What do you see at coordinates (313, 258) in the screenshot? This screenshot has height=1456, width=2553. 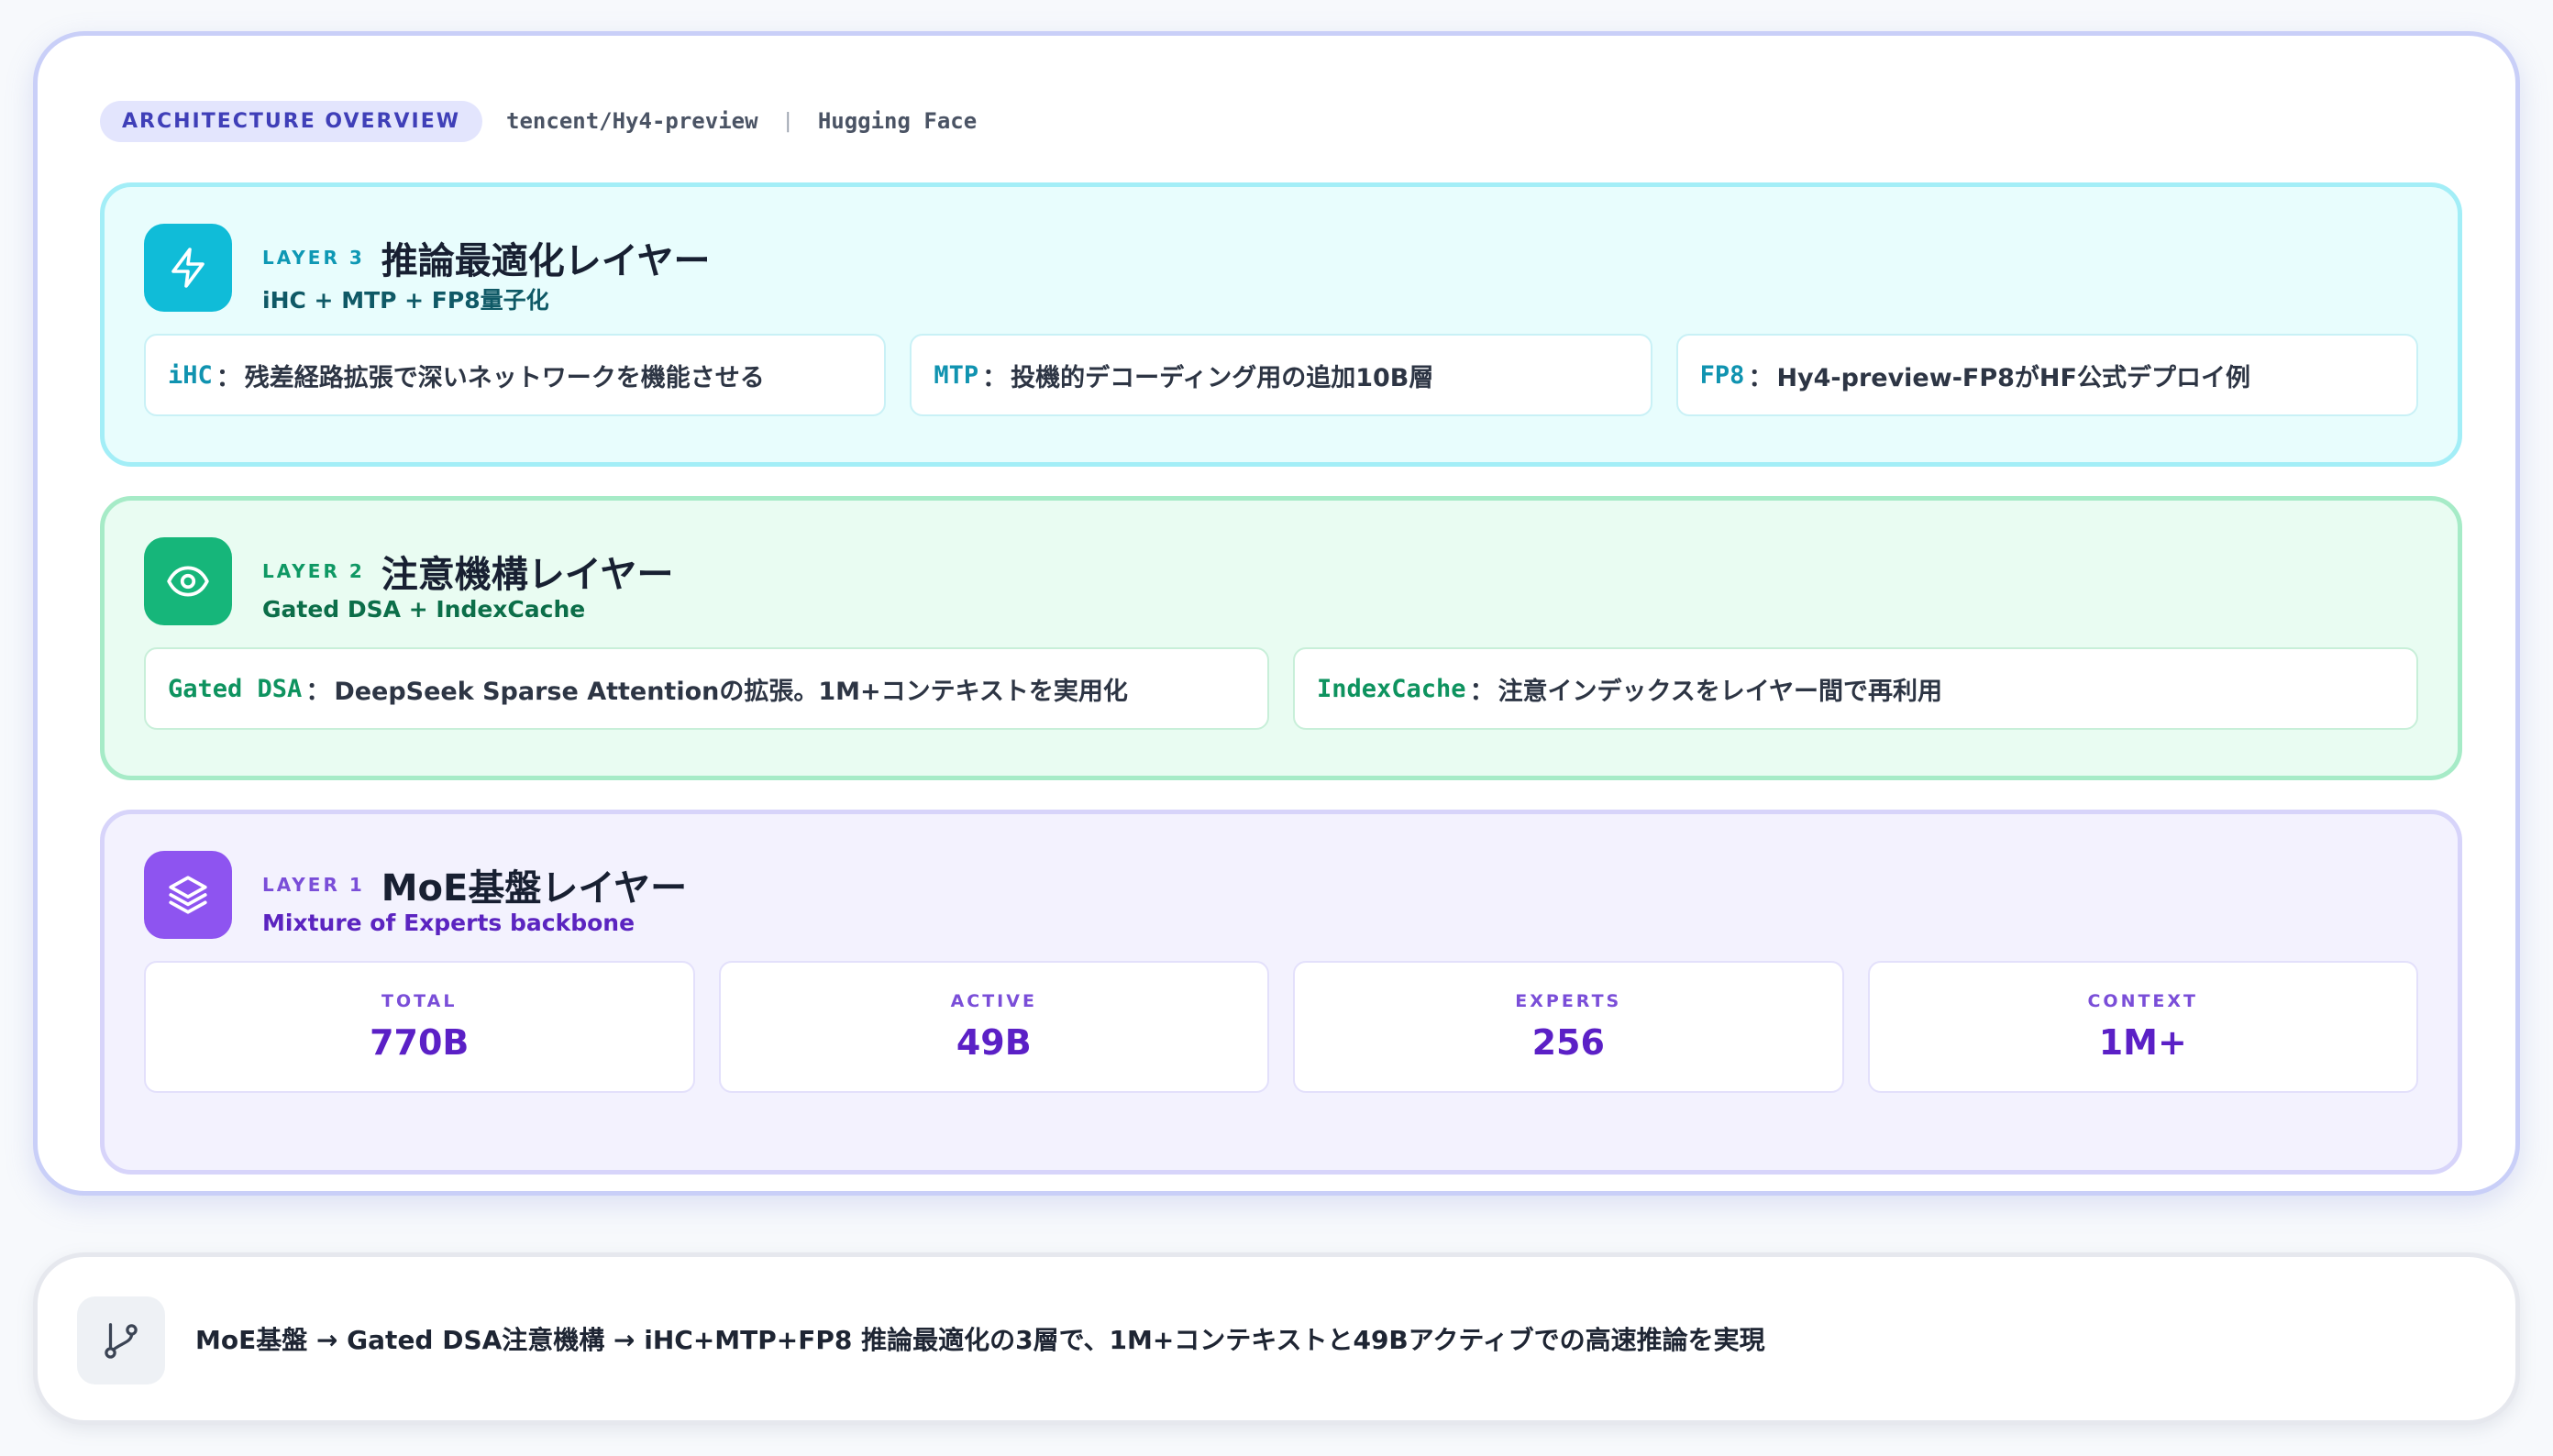 I see `layer-3-tag: LAYER 3` at bounding box center [313, 258].